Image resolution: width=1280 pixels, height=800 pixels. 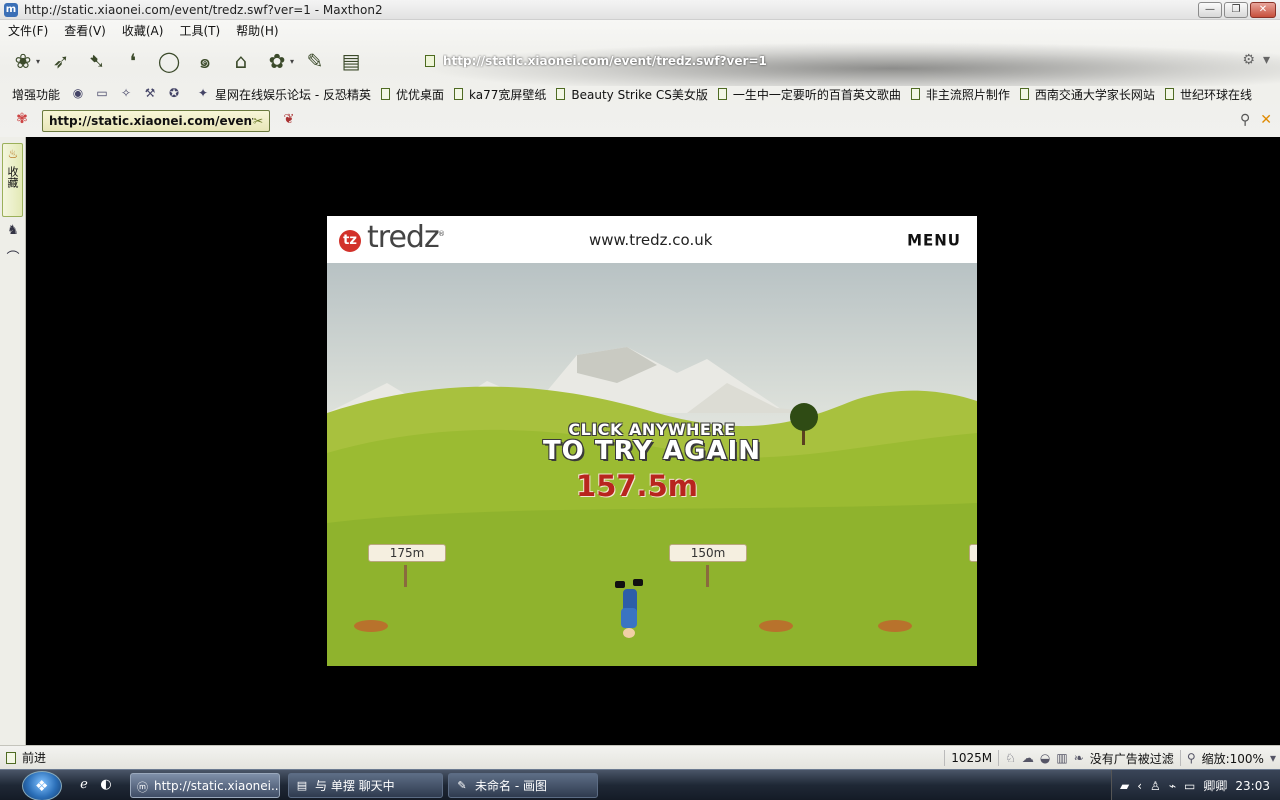 What do you see at coordinates (28, 30) in the screenshot?
I see `menu-file: 文件(F)` at bounding box center [28, 30].